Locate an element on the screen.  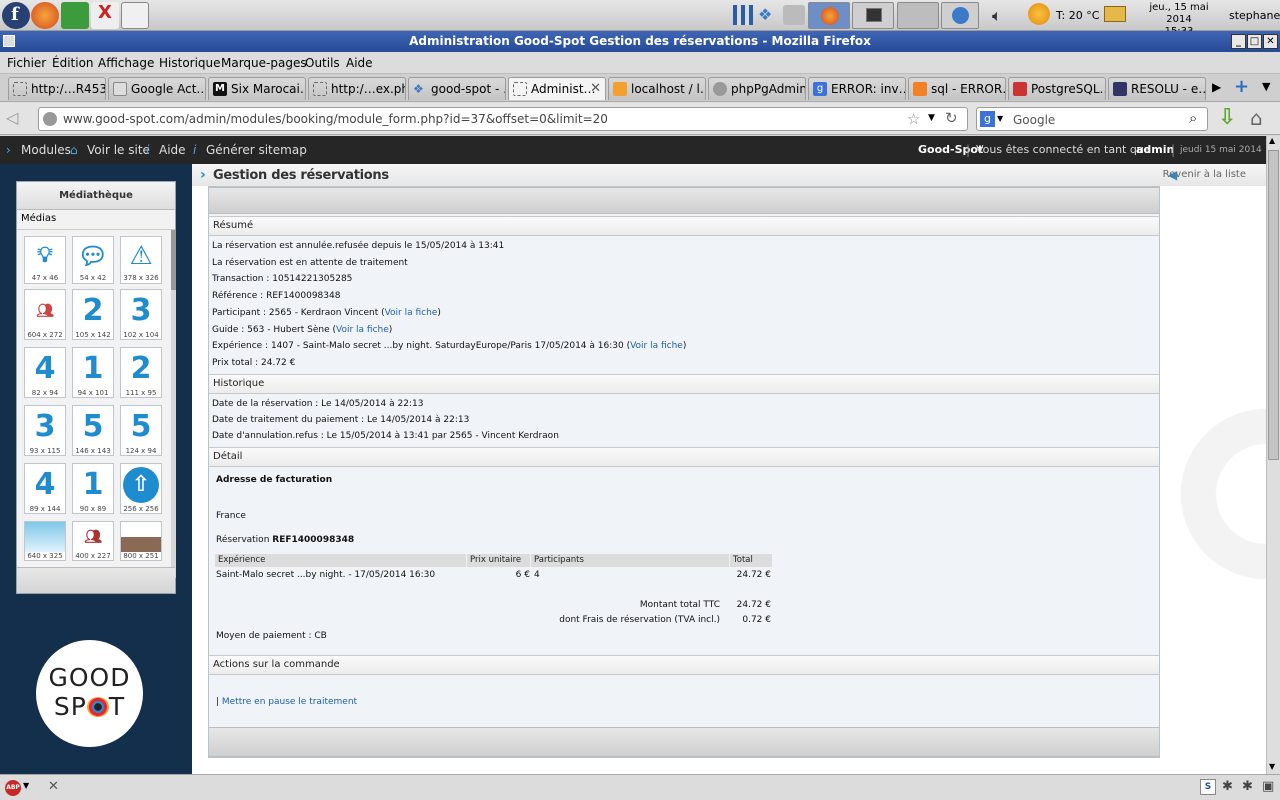
nav-aide: Aide is located at coordinates (172, 150).